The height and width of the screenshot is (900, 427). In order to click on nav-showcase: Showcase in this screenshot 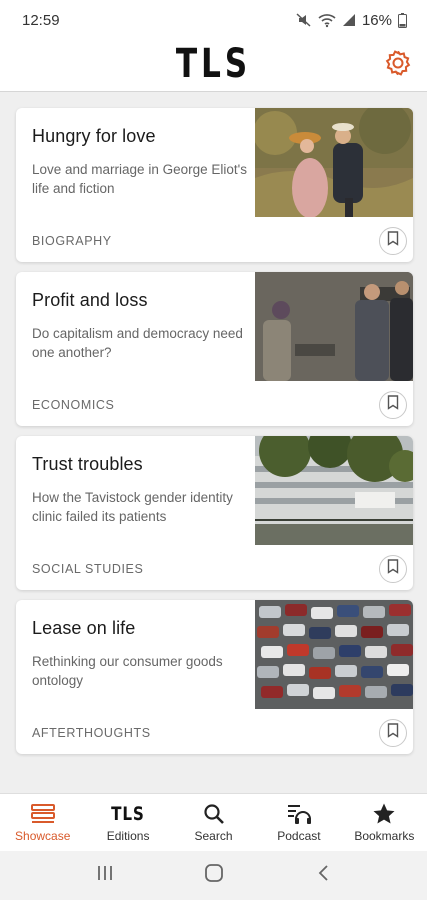, I will do `click(42, 822)`.